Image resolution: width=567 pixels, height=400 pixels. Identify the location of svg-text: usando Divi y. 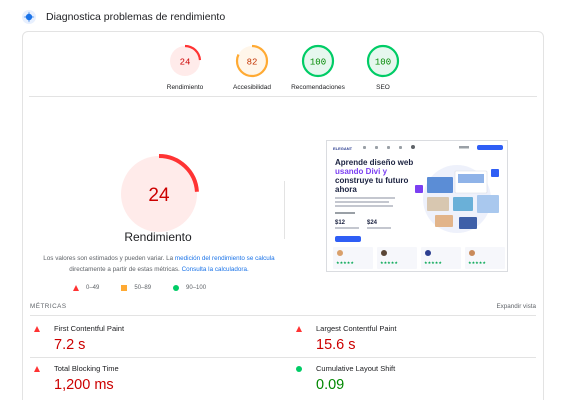
(361, 171).